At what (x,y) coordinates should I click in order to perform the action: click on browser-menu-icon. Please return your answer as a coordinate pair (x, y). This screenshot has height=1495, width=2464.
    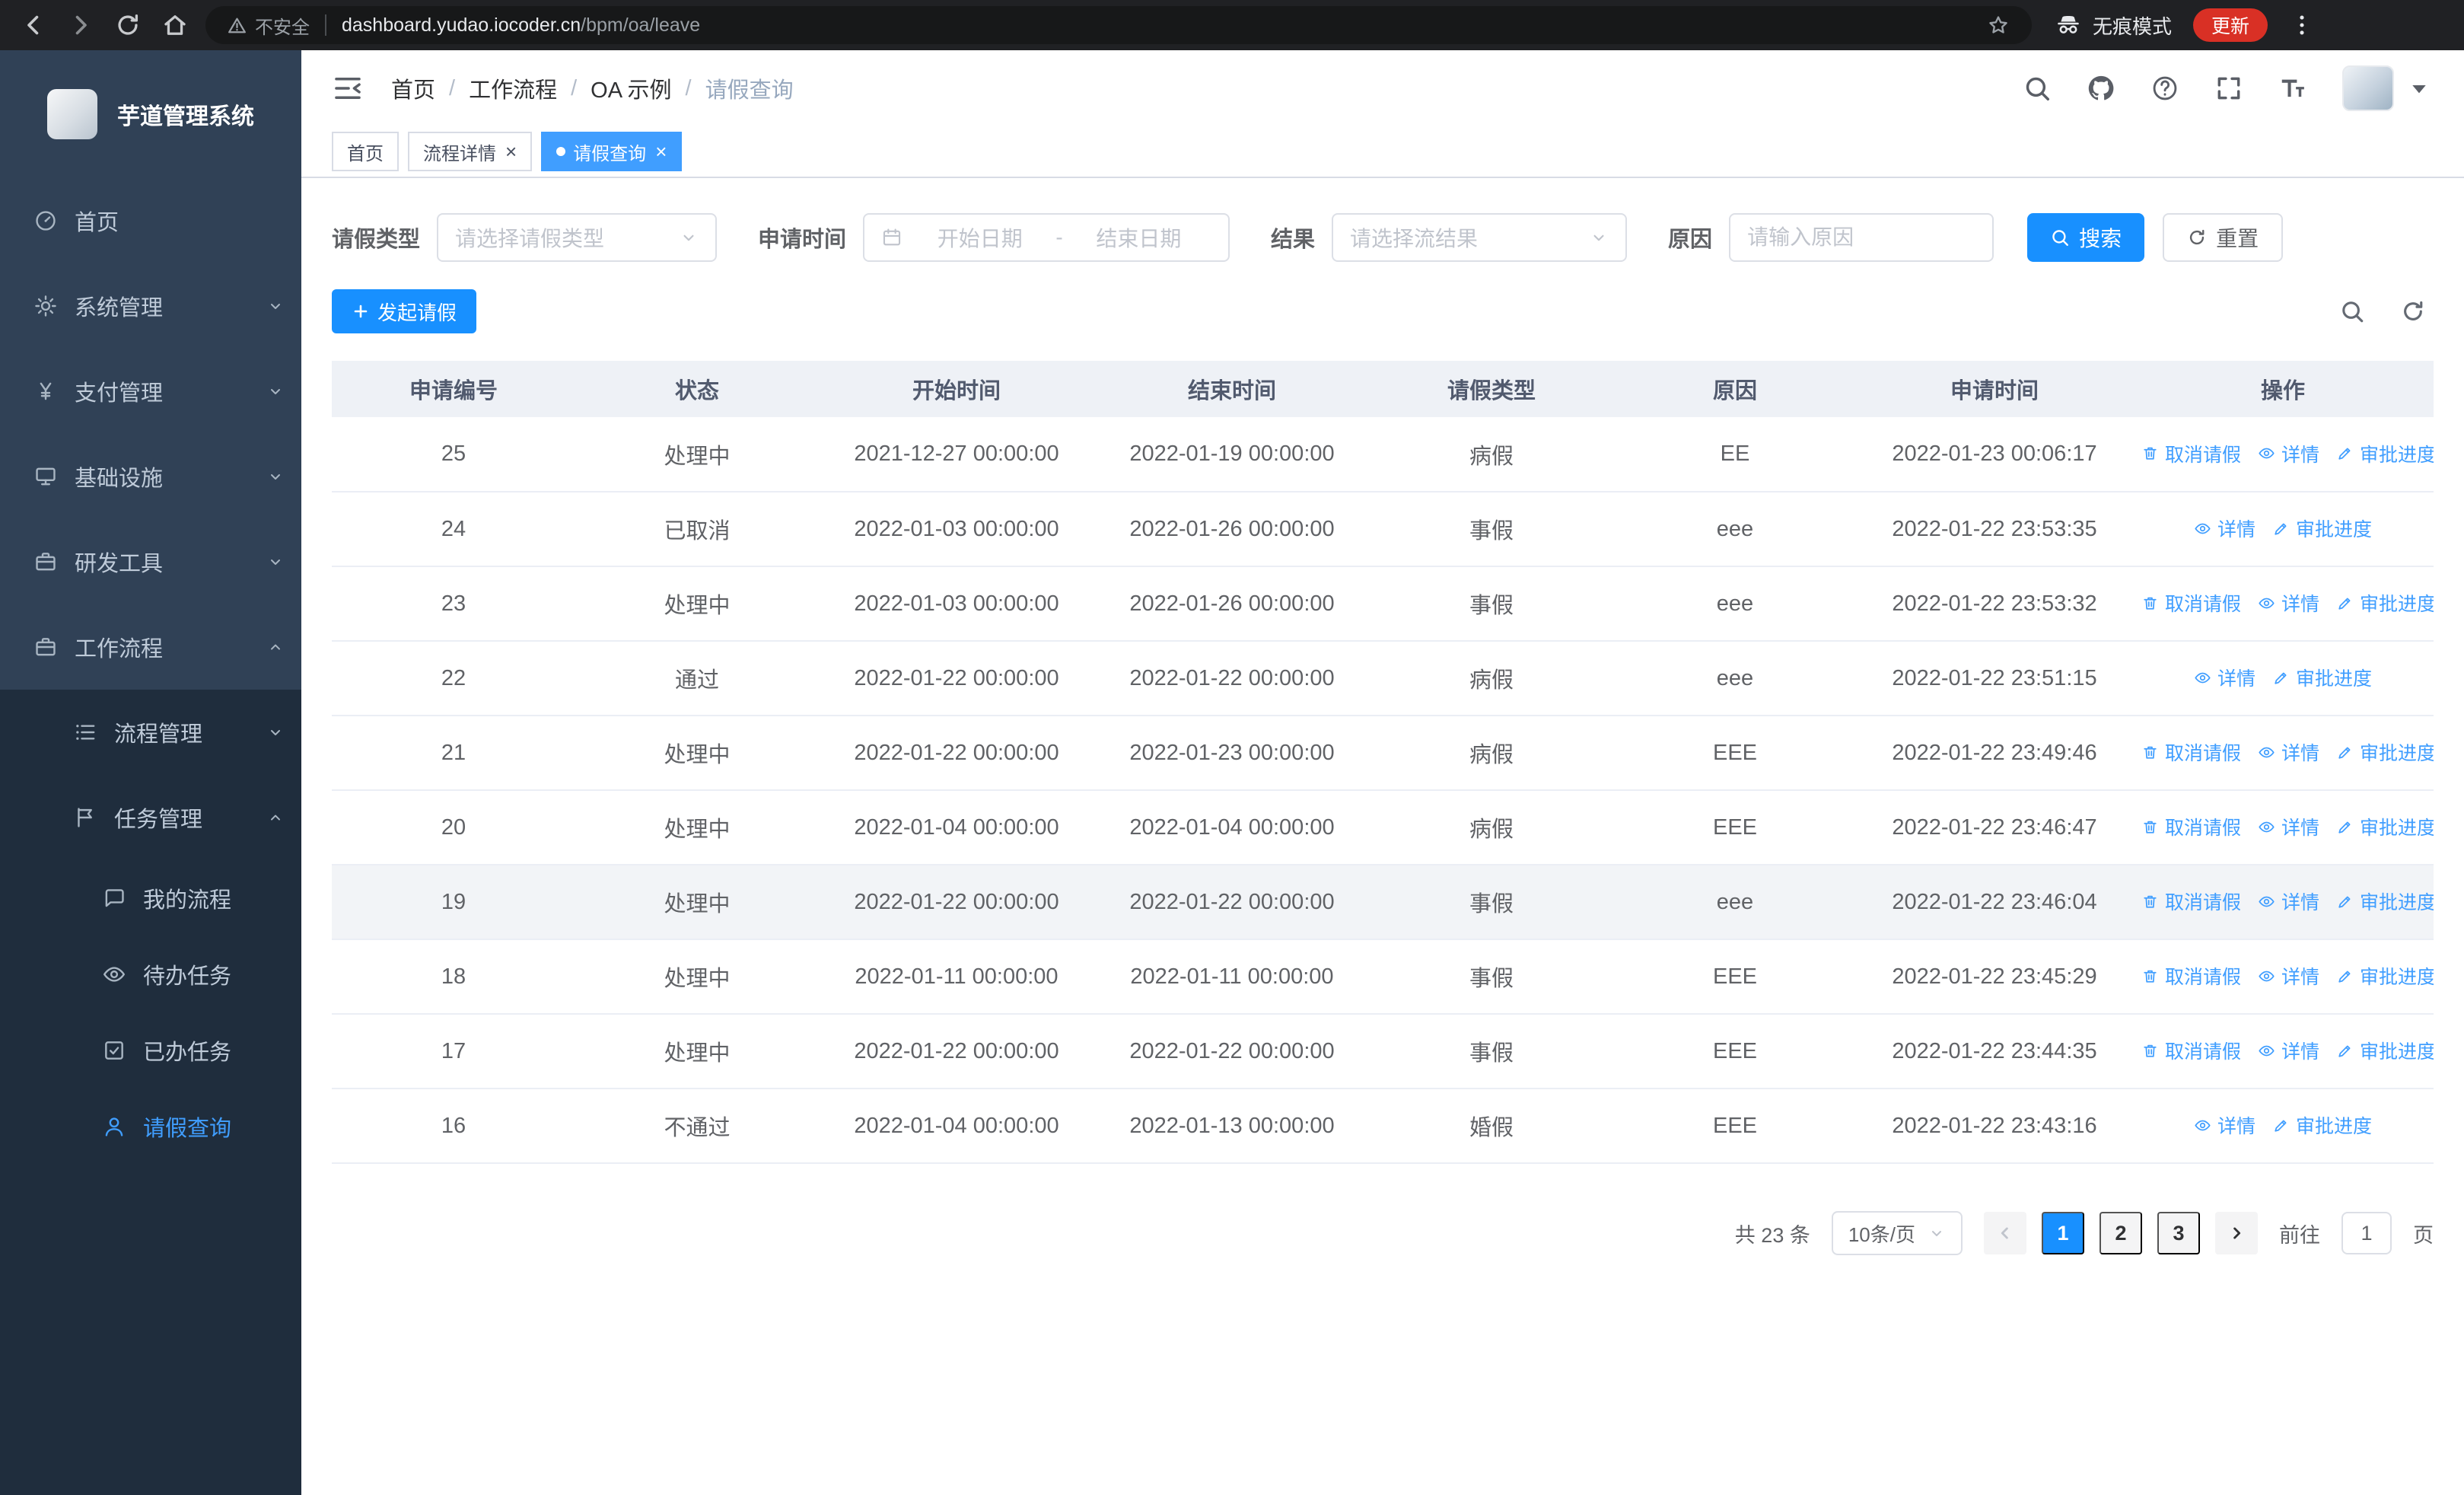
    Looking at the image, I should click on (2302, 25).